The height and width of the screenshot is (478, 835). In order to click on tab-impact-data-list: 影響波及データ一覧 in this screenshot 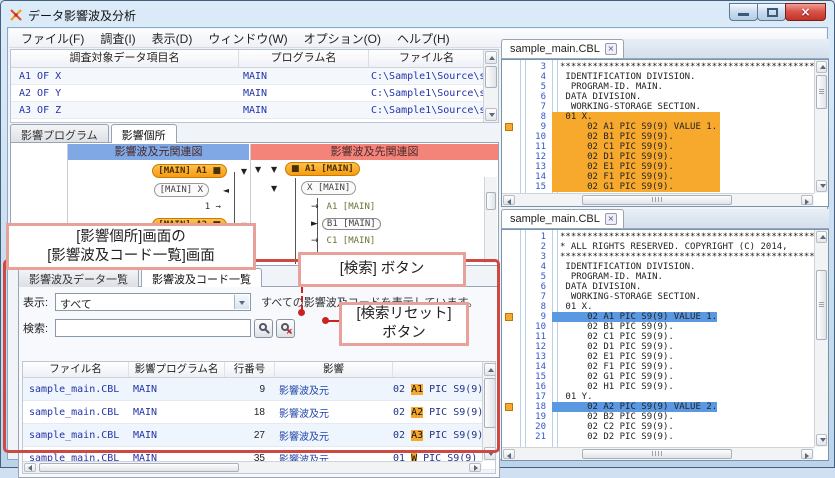, I will do `click(78, 277)`.